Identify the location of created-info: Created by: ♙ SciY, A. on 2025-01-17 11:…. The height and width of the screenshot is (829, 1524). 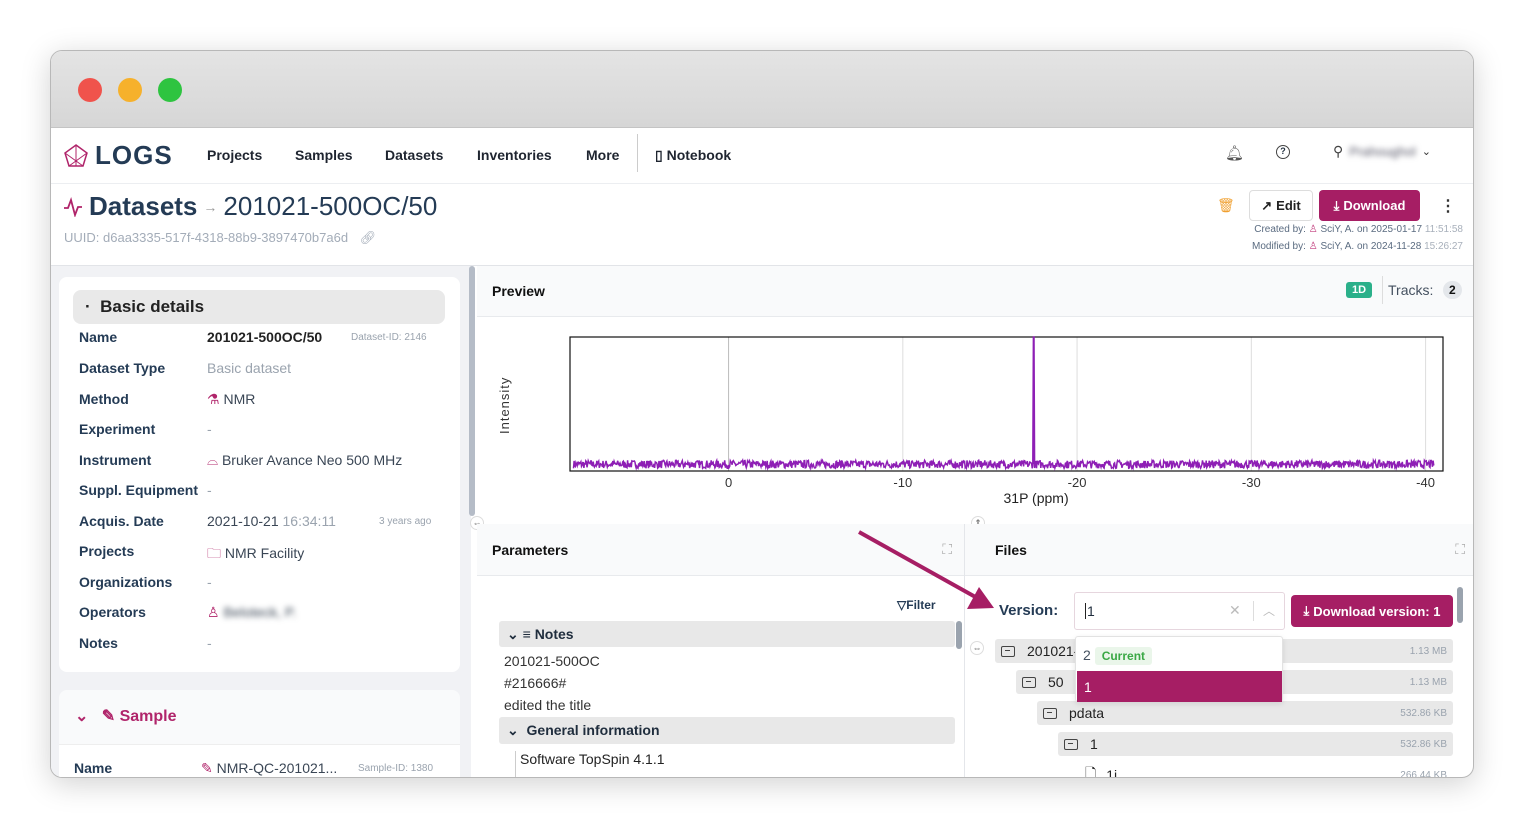
(1358, 229).